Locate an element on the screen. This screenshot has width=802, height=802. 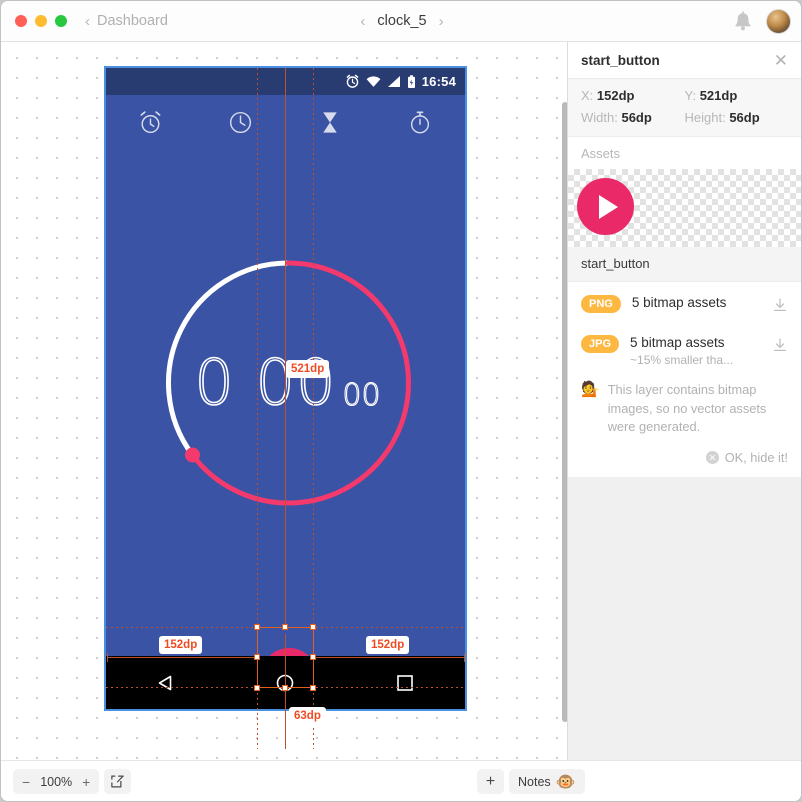
zoom-controls: − 100% + is located at coordinates (56, 781).